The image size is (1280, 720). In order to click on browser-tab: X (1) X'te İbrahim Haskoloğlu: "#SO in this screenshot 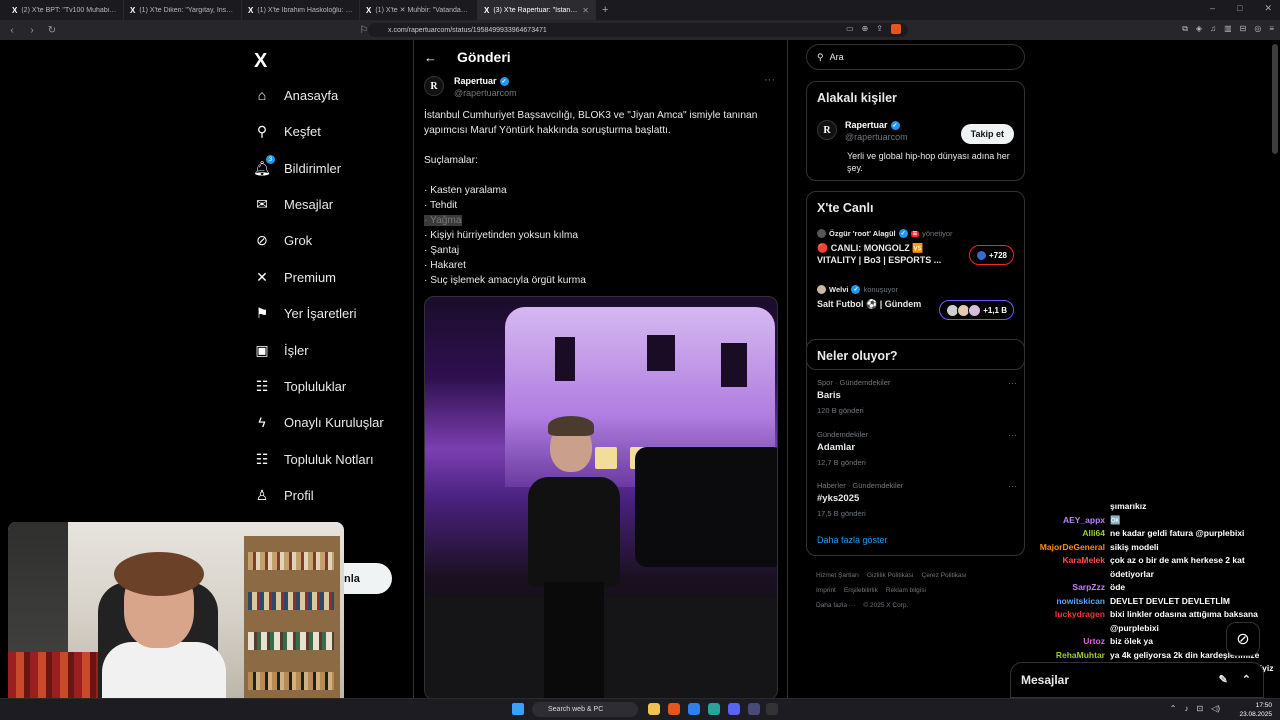, I will do `click(301, 10)`.